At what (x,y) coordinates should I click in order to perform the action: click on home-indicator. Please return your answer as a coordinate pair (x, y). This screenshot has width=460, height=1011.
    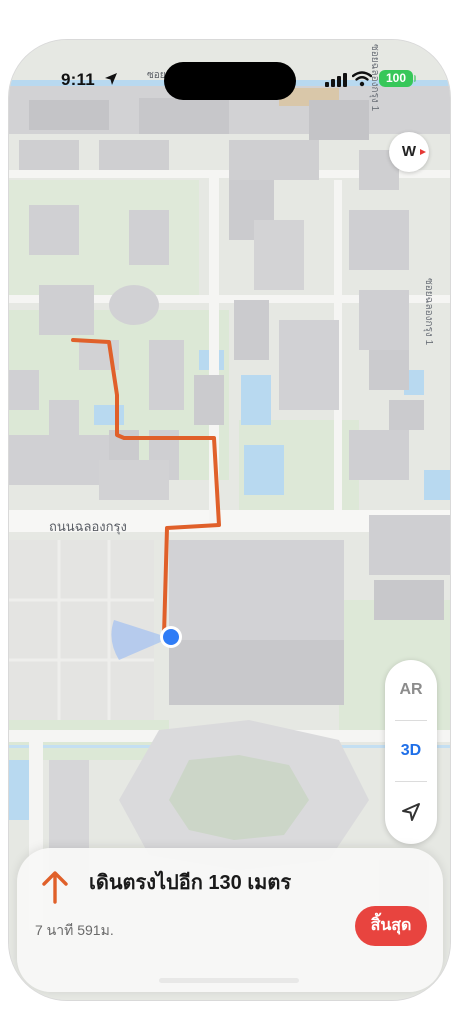
    Looking at the image, I should click on (229, 980).